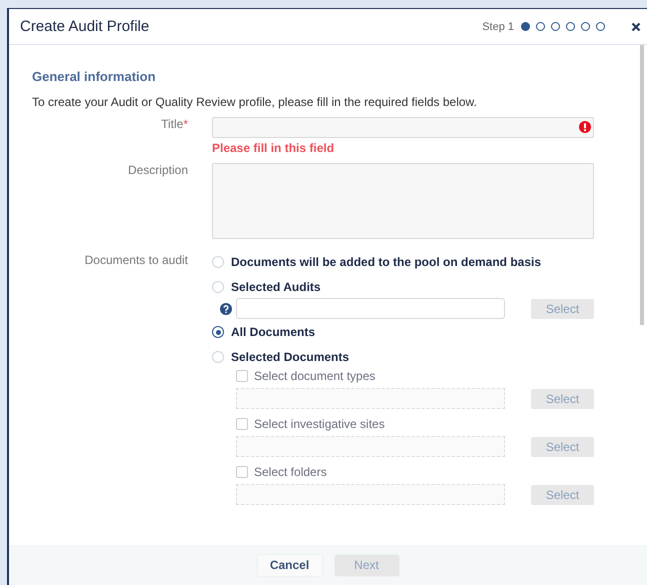 The height and width of the screenshot is (585, 647). What do you see at coordinates (319, 424) in the screenshot?
I see `checkbox-label: Select investigative sites` at bounding box center [319, 424].